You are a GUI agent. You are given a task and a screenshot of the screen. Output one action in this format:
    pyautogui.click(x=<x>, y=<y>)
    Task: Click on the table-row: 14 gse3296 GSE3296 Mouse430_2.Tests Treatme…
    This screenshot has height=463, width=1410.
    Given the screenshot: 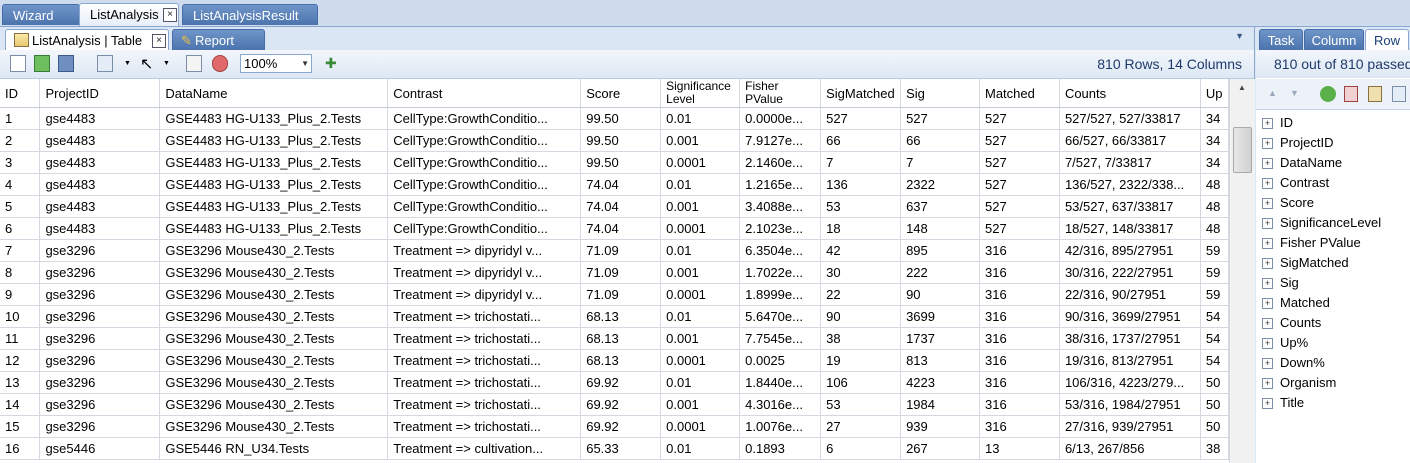 What is the action you would take?
    pyautogui.click(x=614, y=404)
    